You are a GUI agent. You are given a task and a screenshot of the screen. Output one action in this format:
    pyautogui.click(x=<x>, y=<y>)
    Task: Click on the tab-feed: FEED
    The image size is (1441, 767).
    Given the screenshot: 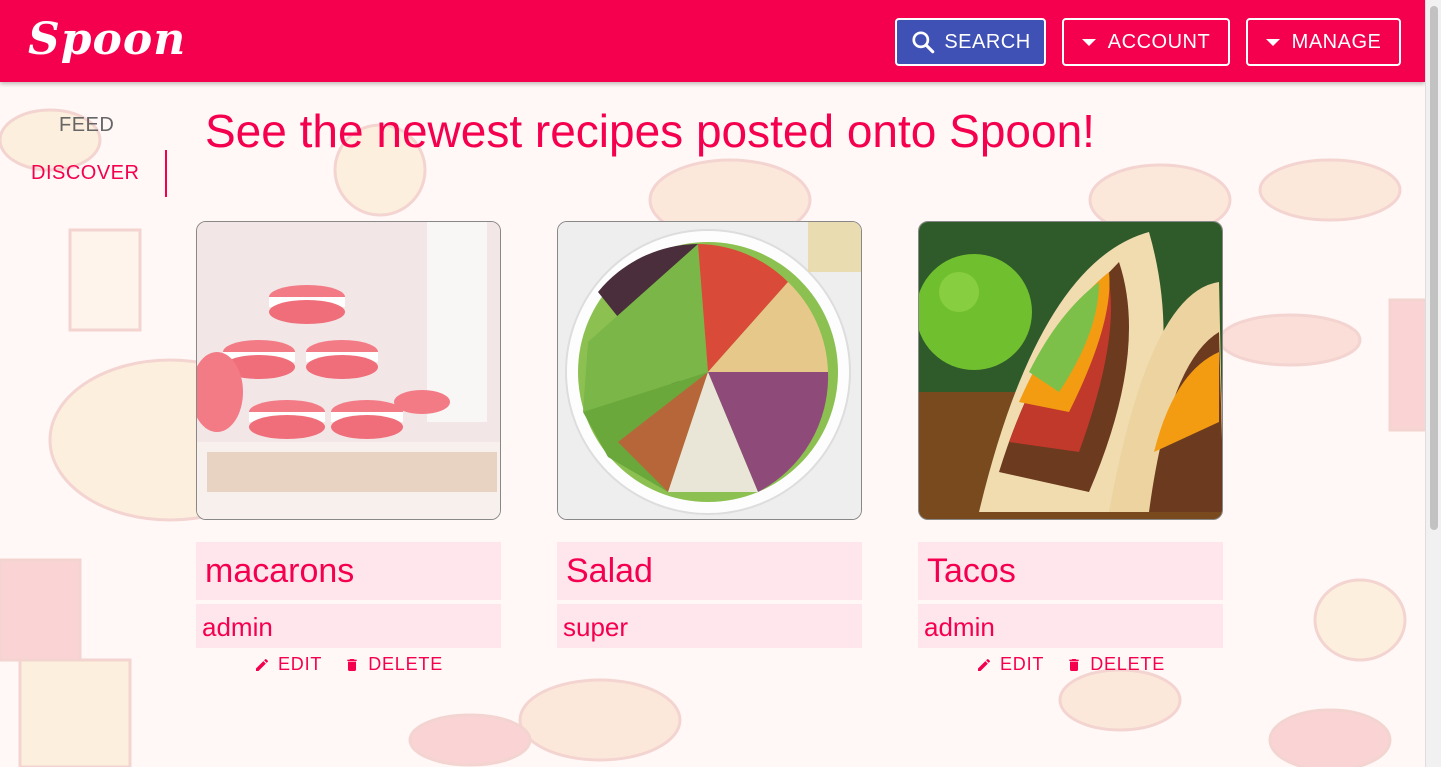 What is the action you would take?
    pyautogui.click(x=86, y=125)
    